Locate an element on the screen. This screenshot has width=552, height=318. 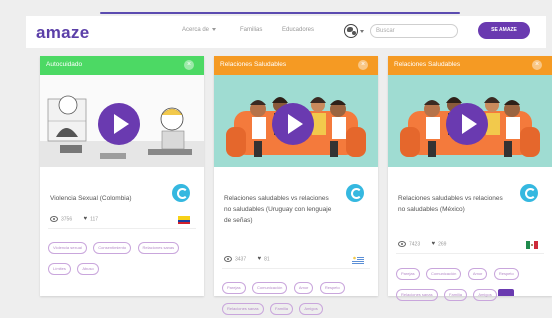
search-input: Buscar is located at coordinates (414, 31).